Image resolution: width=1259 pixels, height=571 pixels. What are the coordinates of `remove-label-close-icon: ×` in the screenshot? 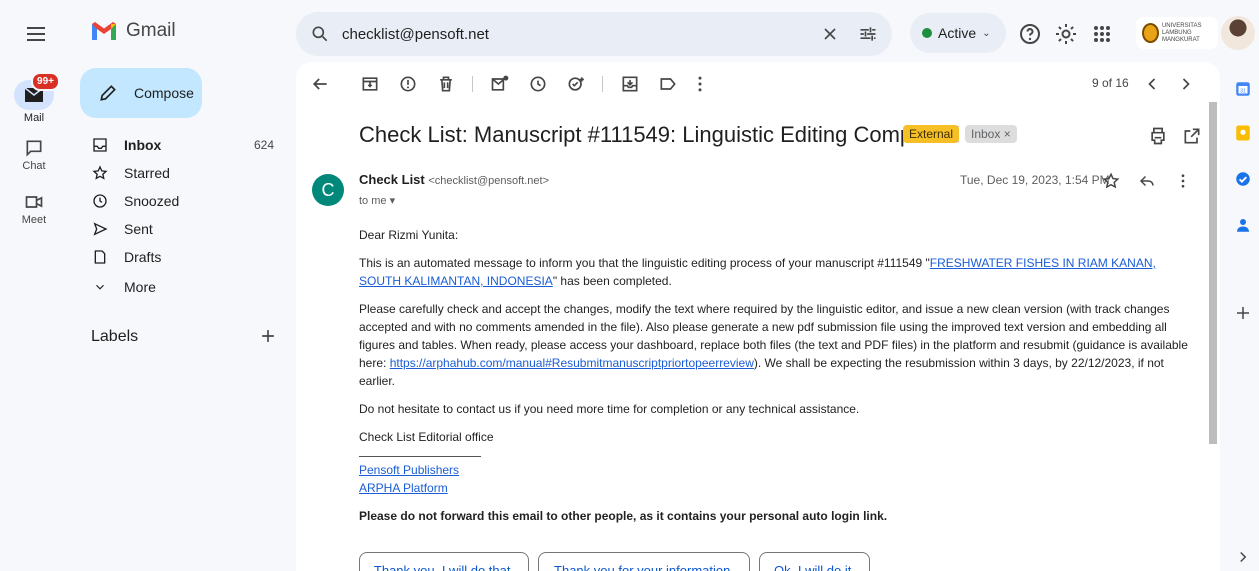 It's located at (1007, 134).